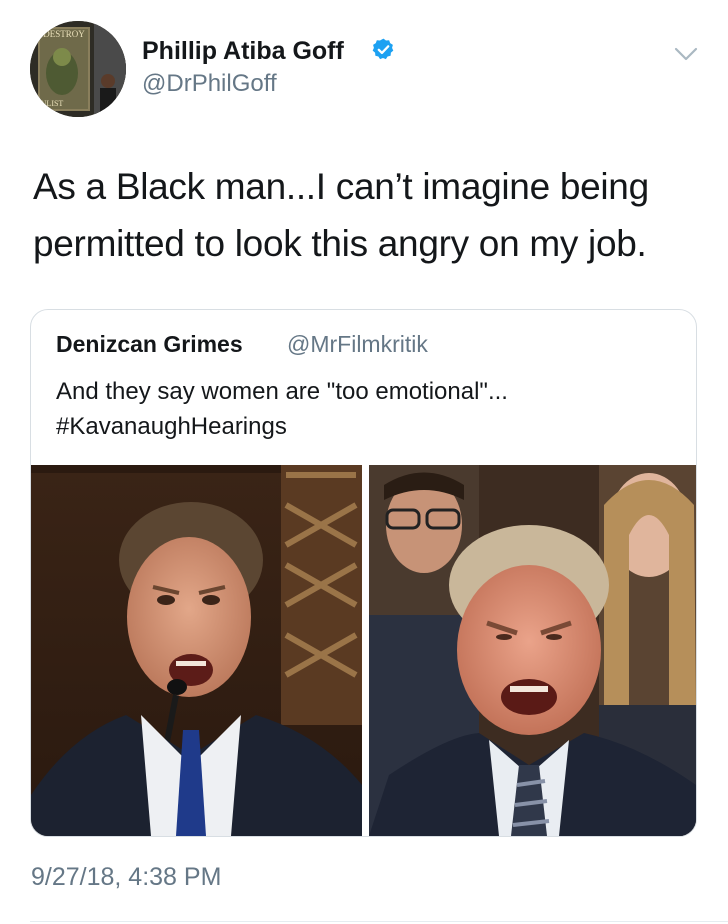 This screenshot has height=924, width=728. What do you see at coordinates (64, 34) in the screenshot?
I see `avatar-poster-title: DESTROY` at bounding box center [64, 34].